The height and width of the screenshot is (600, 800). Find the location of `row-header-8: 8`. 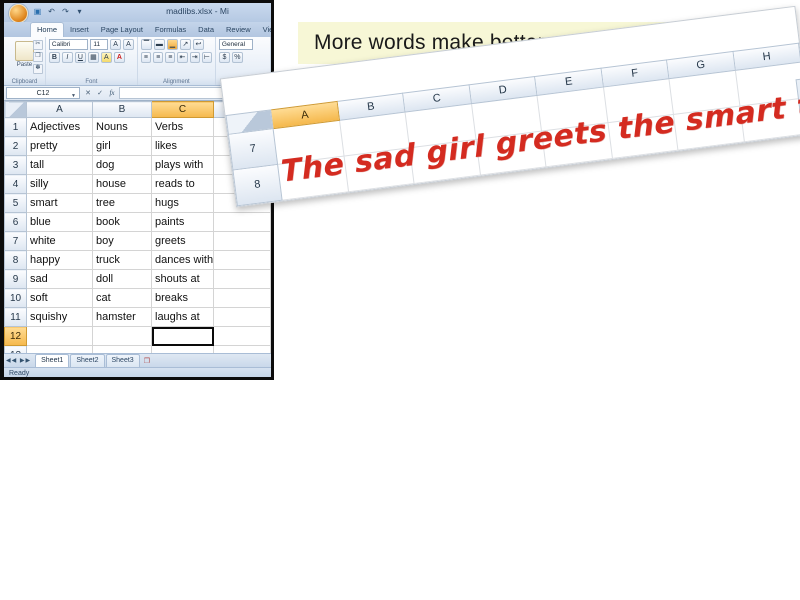

row-header-8: 8 is located at coordinates (15, 260).